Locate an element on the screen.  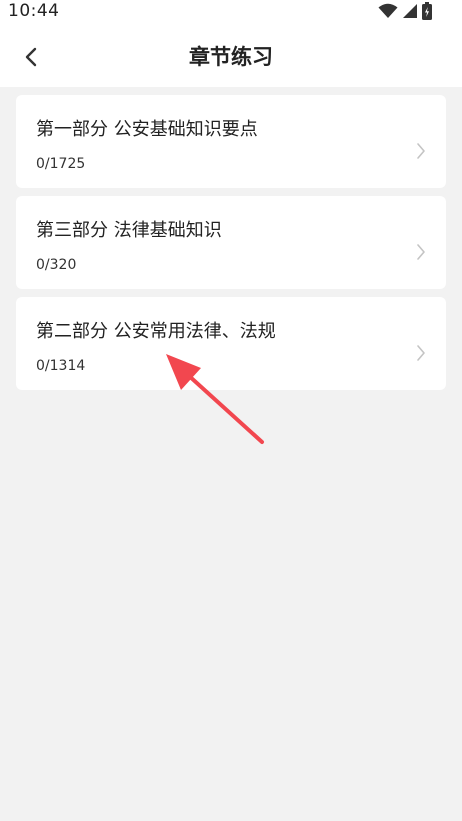
chapter-progress: 0/320 is located at coordinates (56, 265).